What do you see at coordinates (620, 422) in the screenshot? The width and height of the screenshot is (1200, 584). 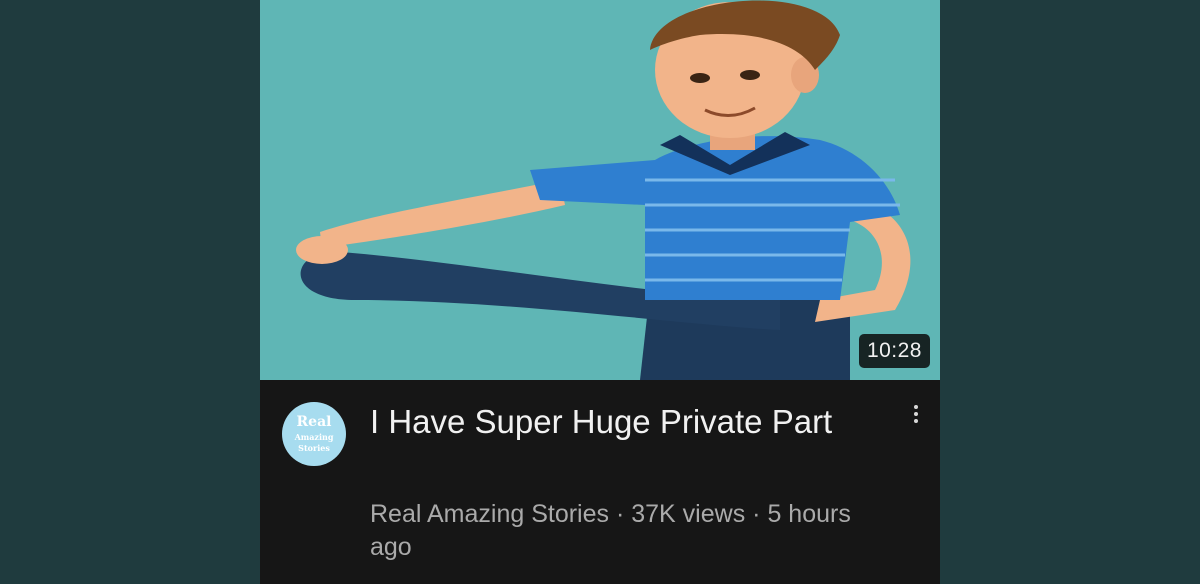 I see `video-title: I Have Super Huge Private Part` at bounding box center [620, 422].